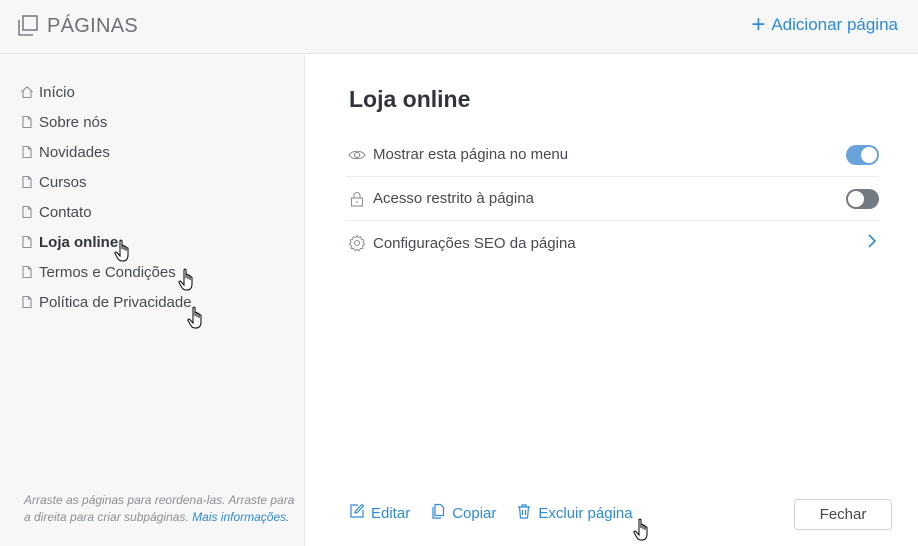  I want to click on page-item-label: Política de Privacidade, so click(115, 302).